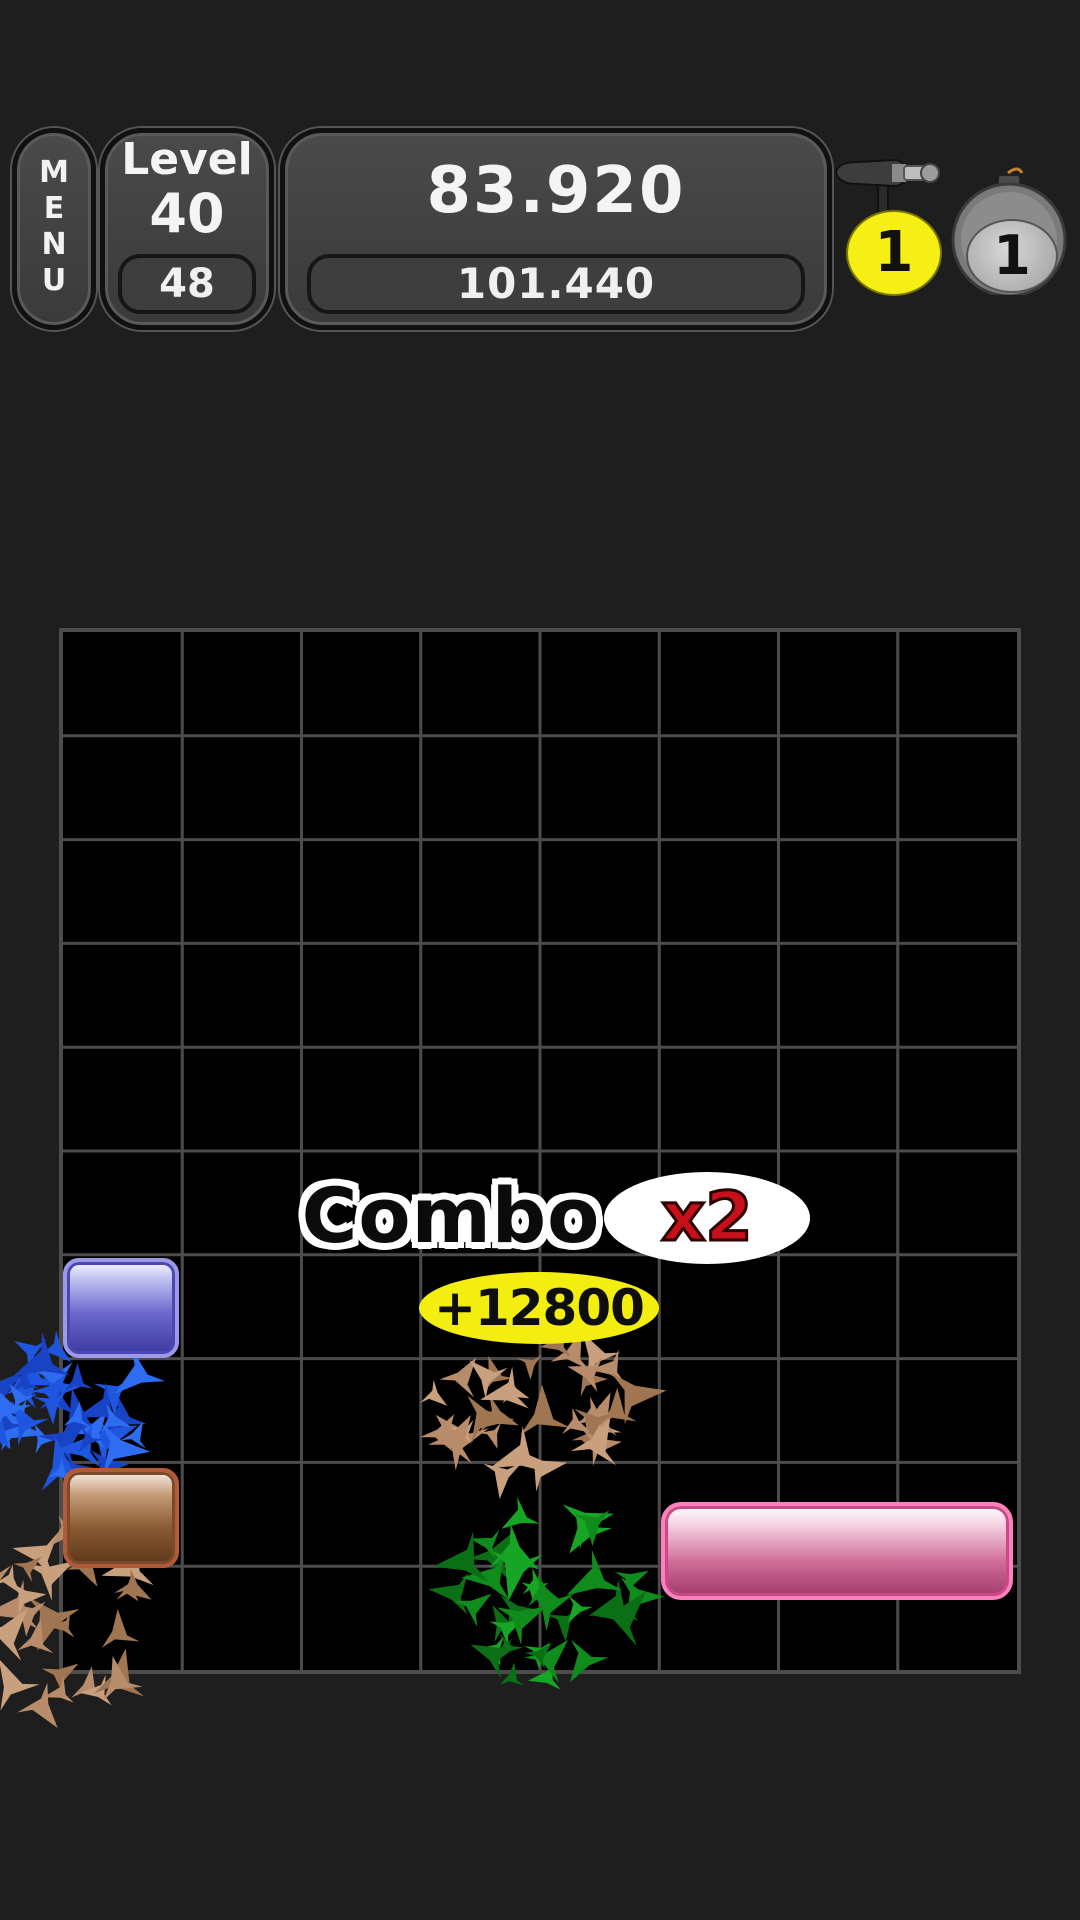 This screenshot has width=1080, height=1920. What do you see at coordinates (121, 1518) in the screenshot?
I see `block-brown` at bounding box center [121, 1518].